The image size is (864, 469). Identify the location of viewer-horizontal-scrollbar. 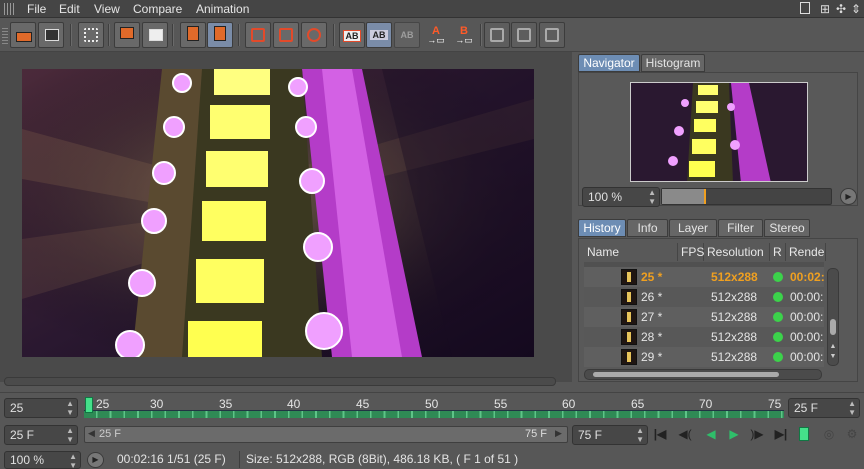
(280, 381).